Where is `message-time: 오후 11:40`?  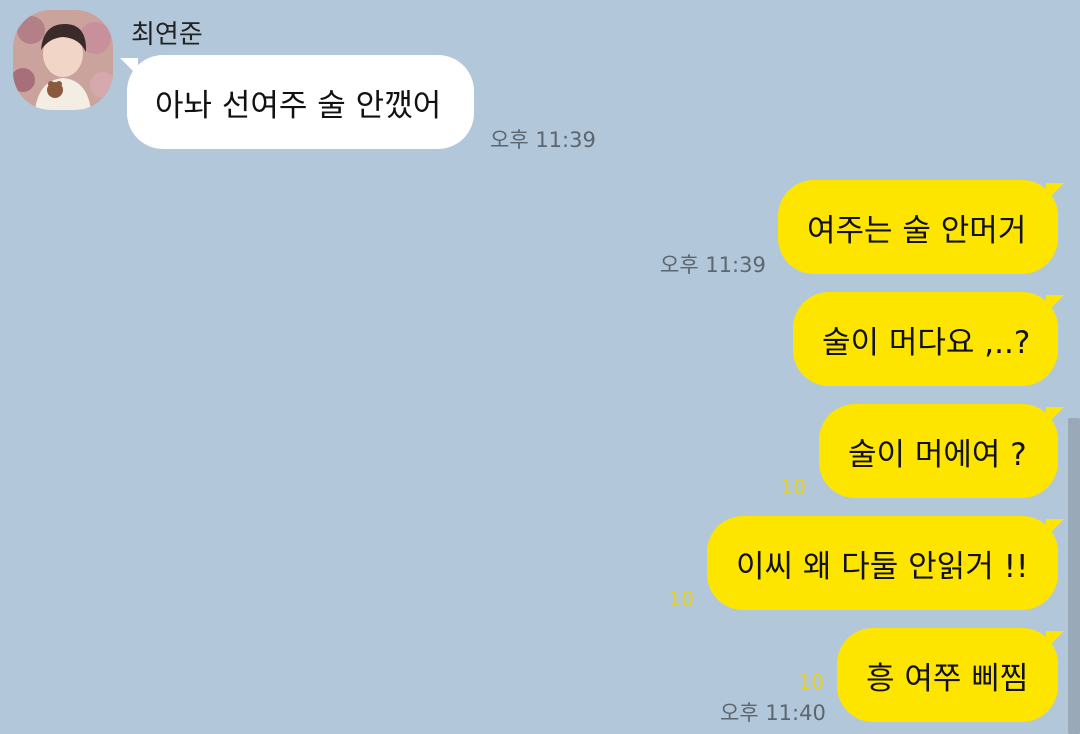 message-time: 오후 11:40 is located at coordinates (773, 713).